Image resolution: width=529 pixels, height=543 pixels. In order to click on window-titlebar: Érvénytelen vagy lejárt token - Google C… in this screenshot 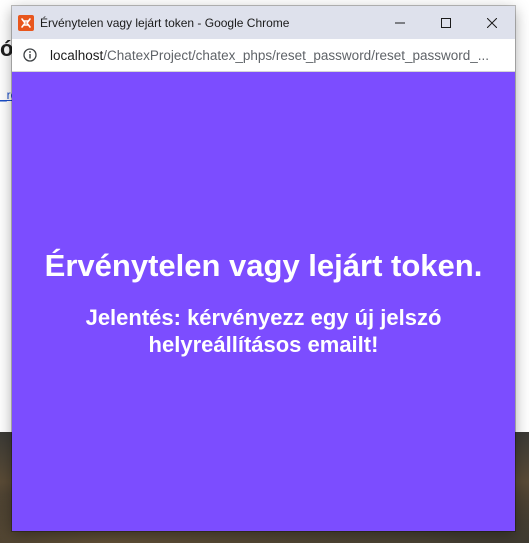, I will do `click(263, 22)`.